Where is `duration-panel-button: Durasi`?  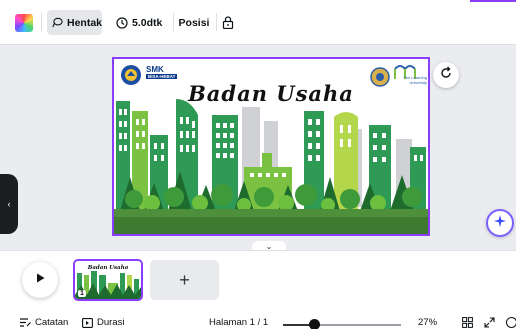 duration-panel-button: Durasi is located at coordinates (103, 322).